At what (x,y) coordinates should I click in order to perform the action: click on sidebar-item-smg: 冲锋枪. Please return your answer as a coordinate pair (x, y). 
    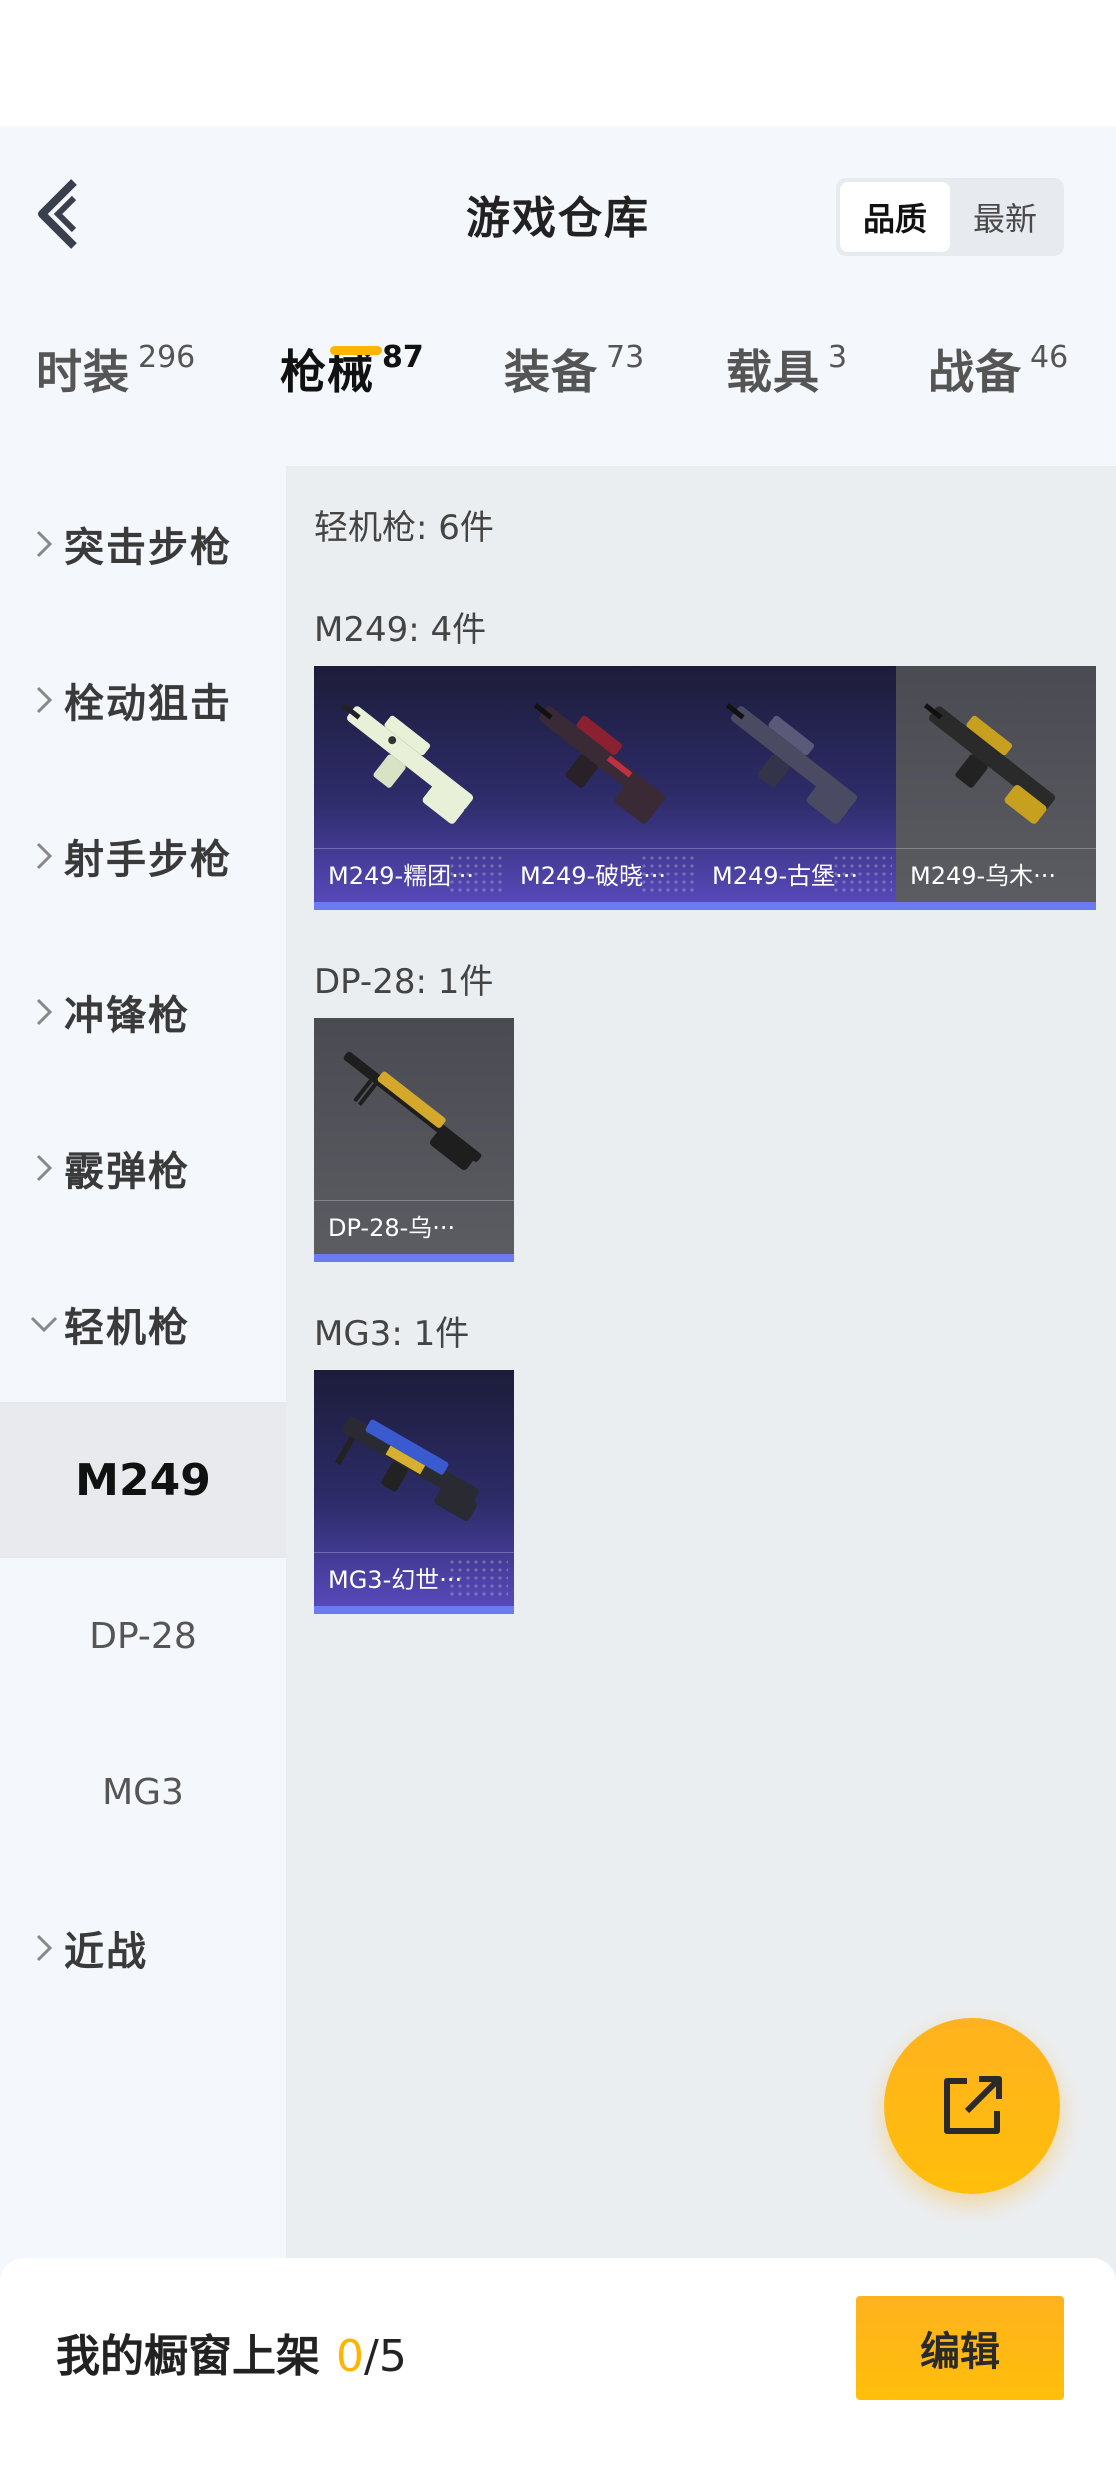
    Looking at the image, I should click on (143, 1012).